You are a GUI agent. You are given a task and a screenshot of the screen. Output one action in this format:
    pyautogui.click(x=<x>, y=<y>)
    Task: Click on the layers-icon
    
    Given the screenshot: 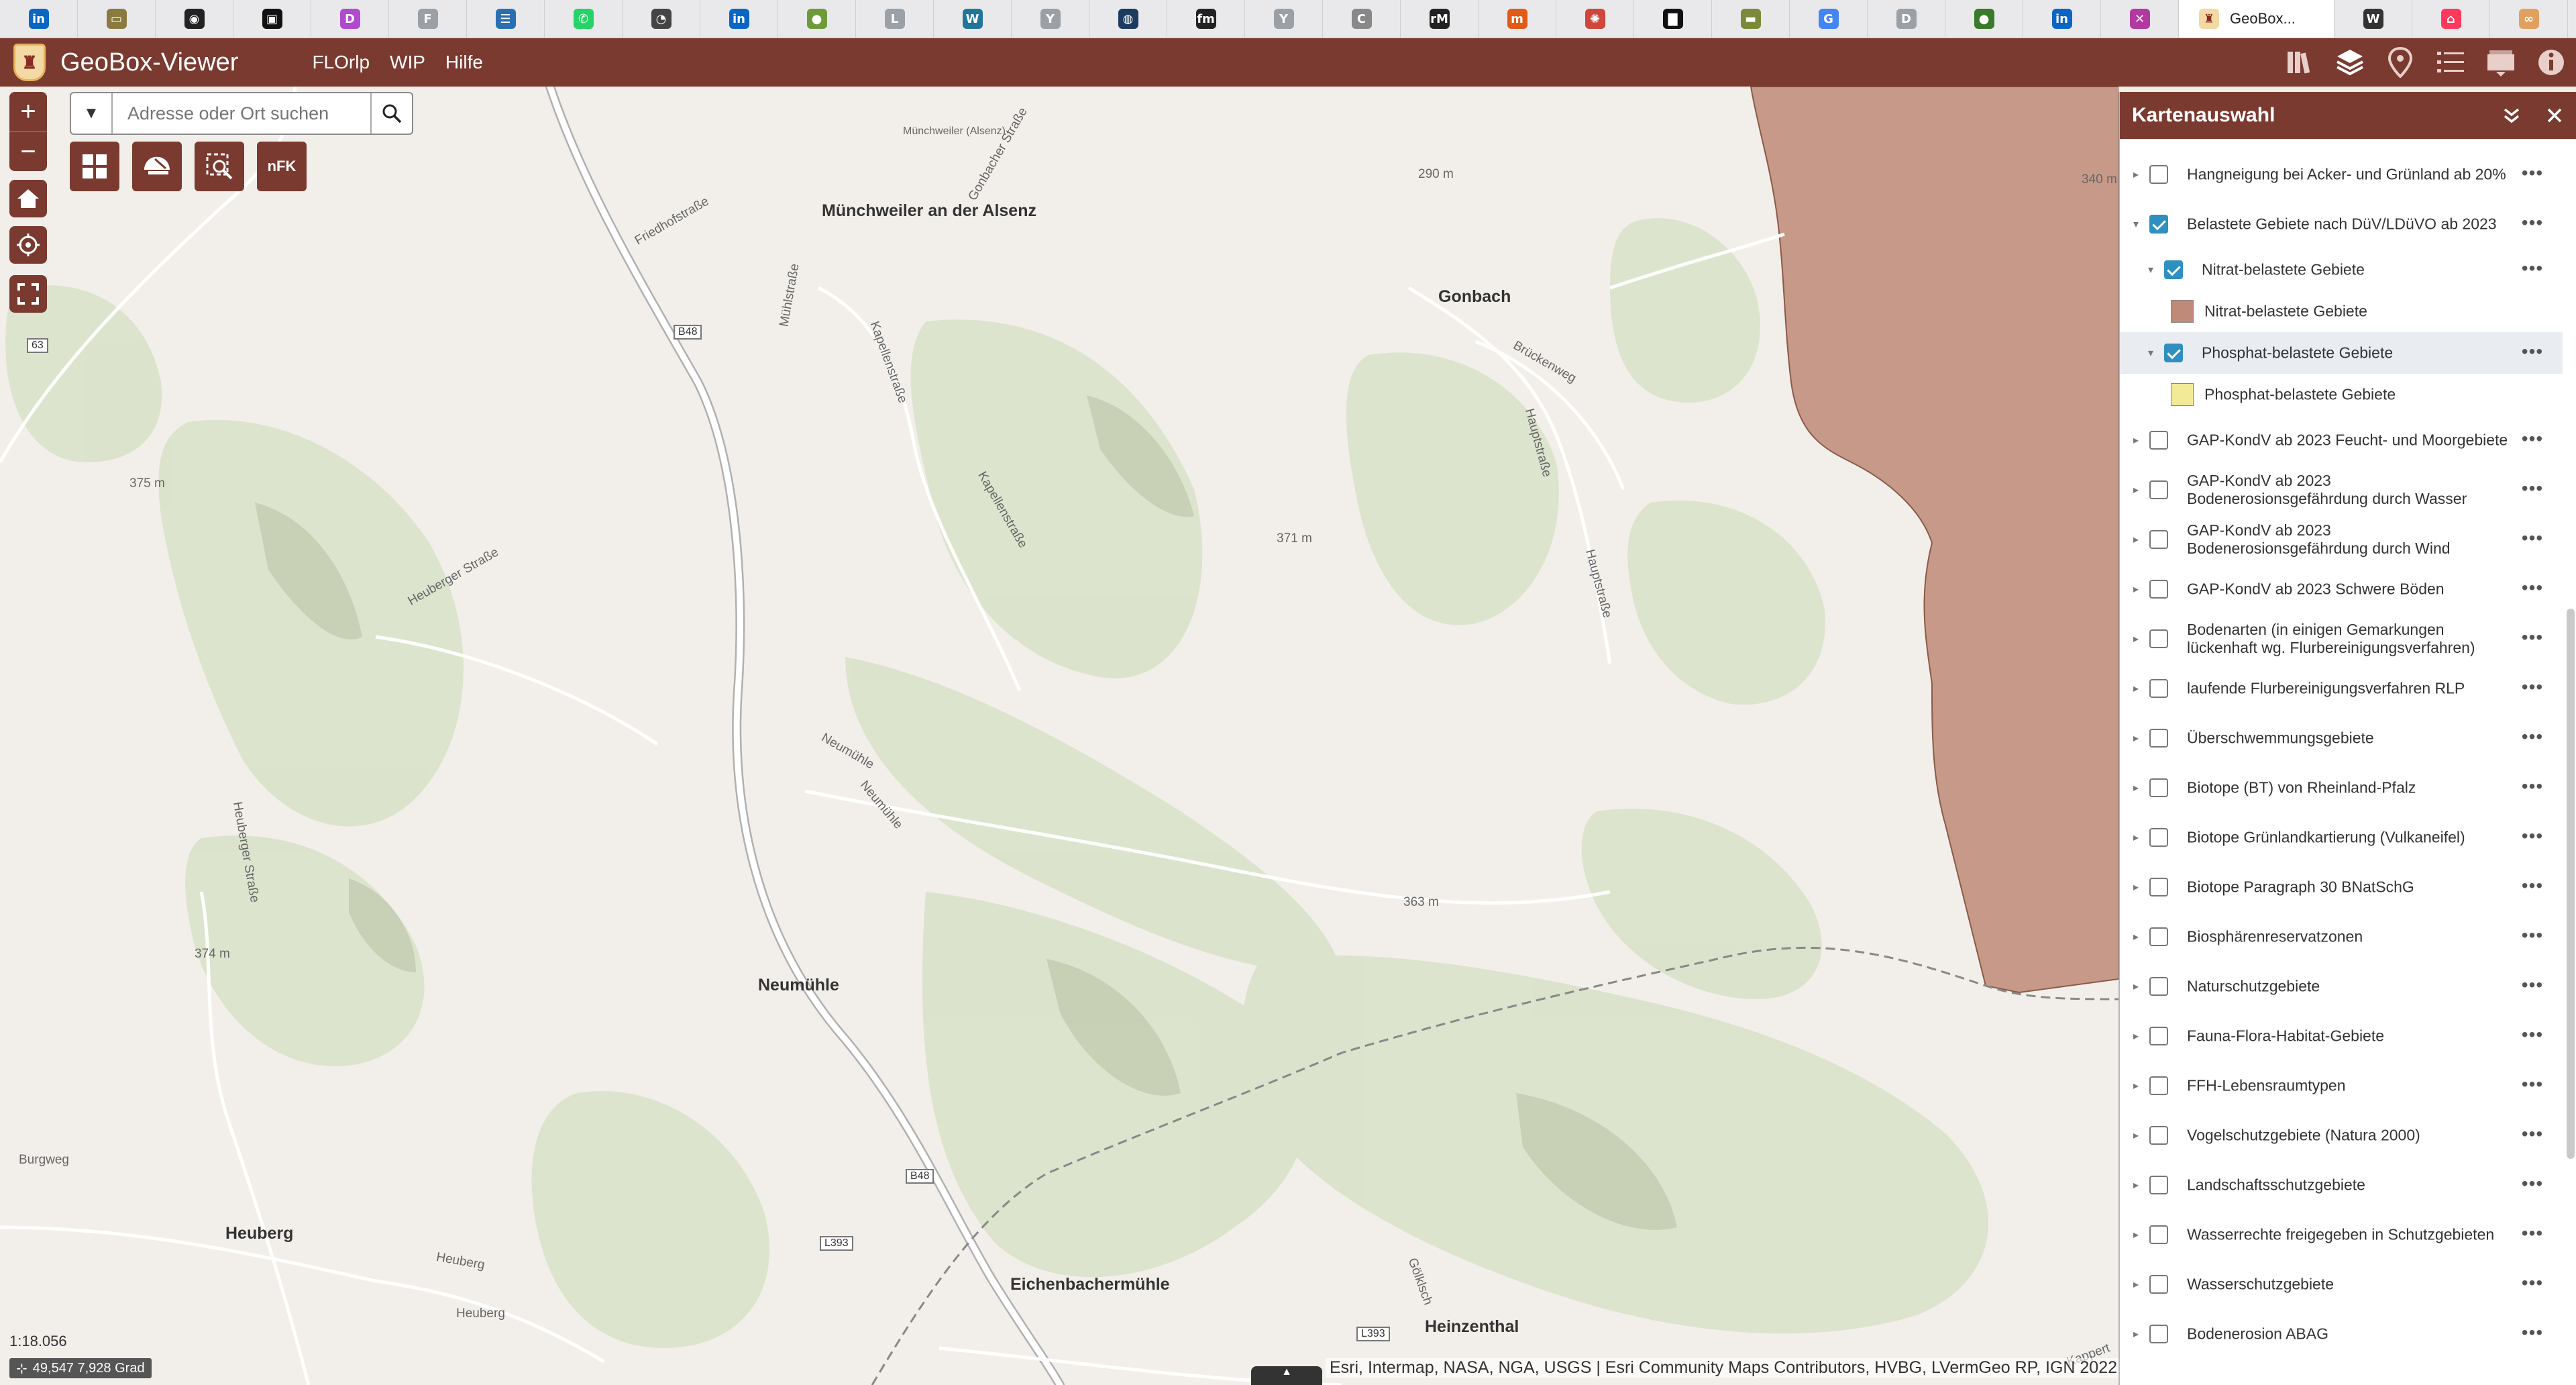 What is the action you would take?
    pyautogui.click(x=2349, y=62)
    